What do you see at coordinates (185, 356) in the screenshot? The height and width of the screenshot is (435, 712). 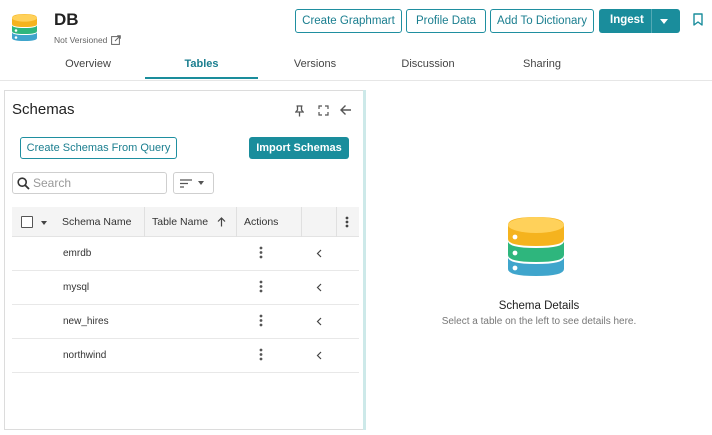 I see `table-row: northwind` at bounding box center [185, 356].